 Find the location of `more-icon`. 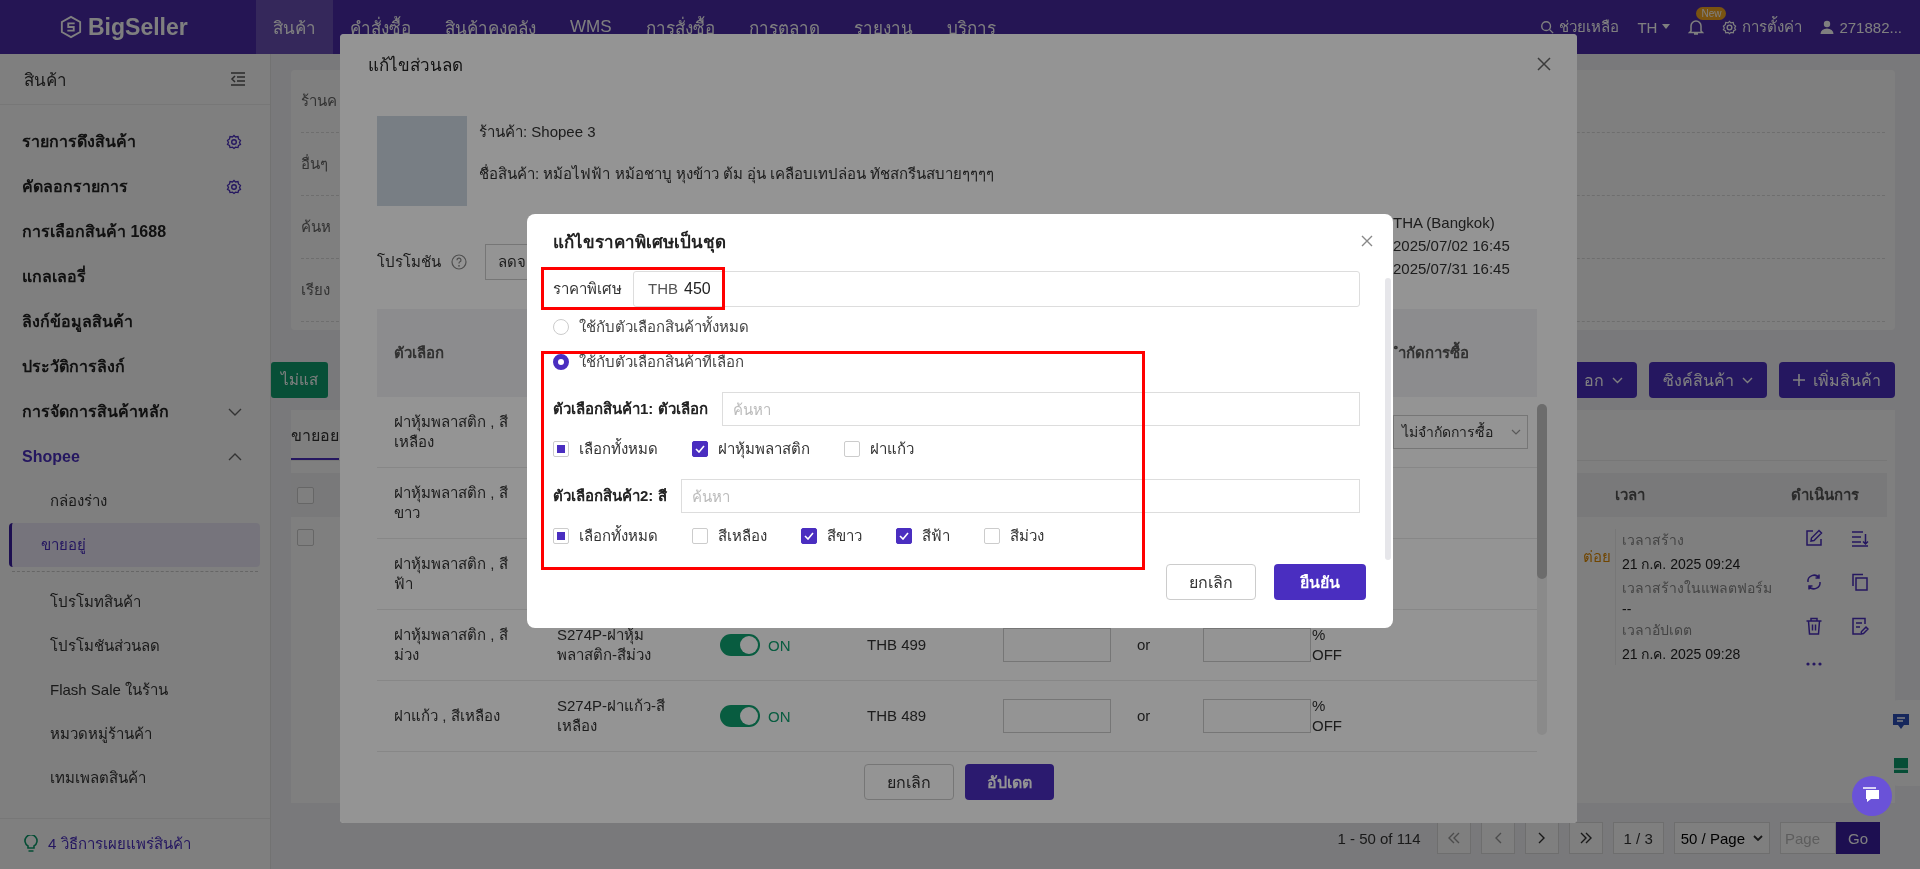

more-icon is located at coordinates (1814, 664).